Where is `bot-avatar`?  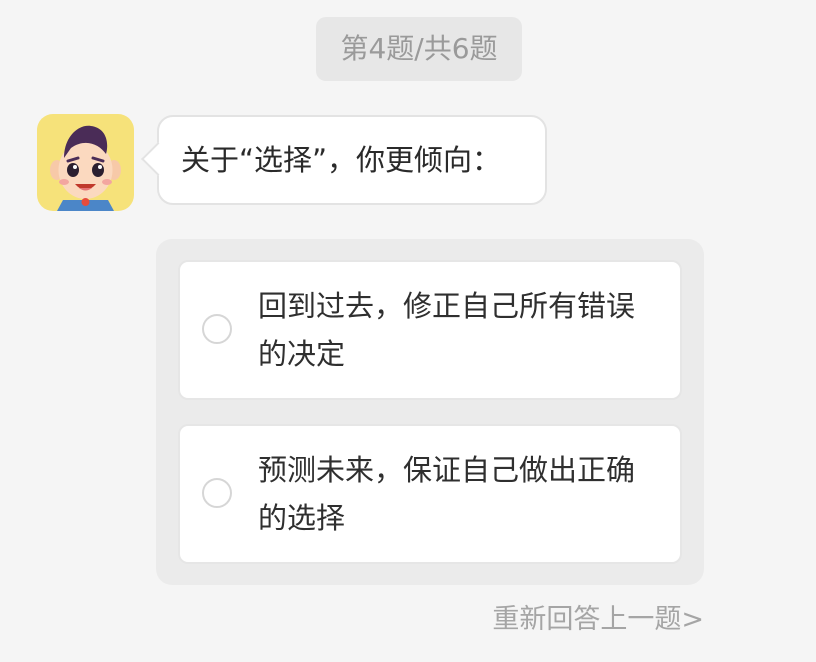 bot-avatar is located at coordinates (85, 162).